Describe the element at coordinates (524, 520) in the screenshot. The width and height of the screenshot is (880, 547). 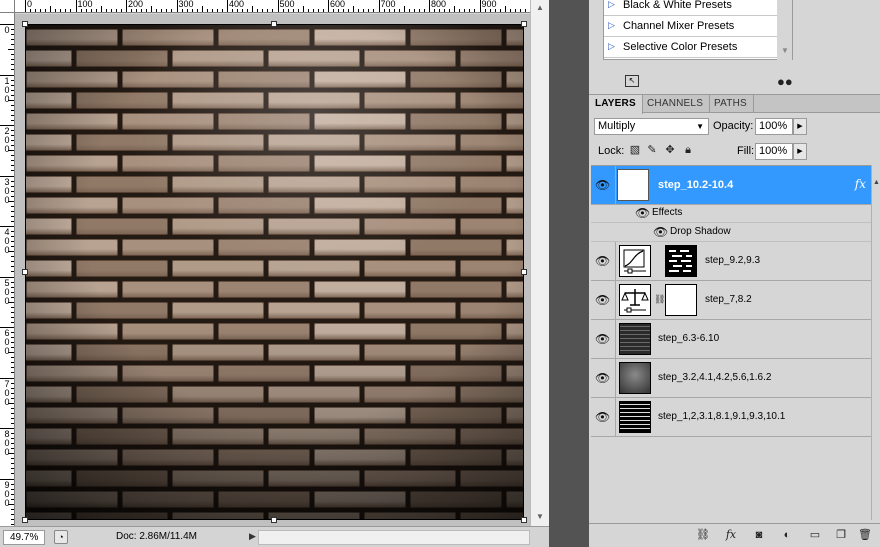
I see `transform-handle-bottom-right` at that location.